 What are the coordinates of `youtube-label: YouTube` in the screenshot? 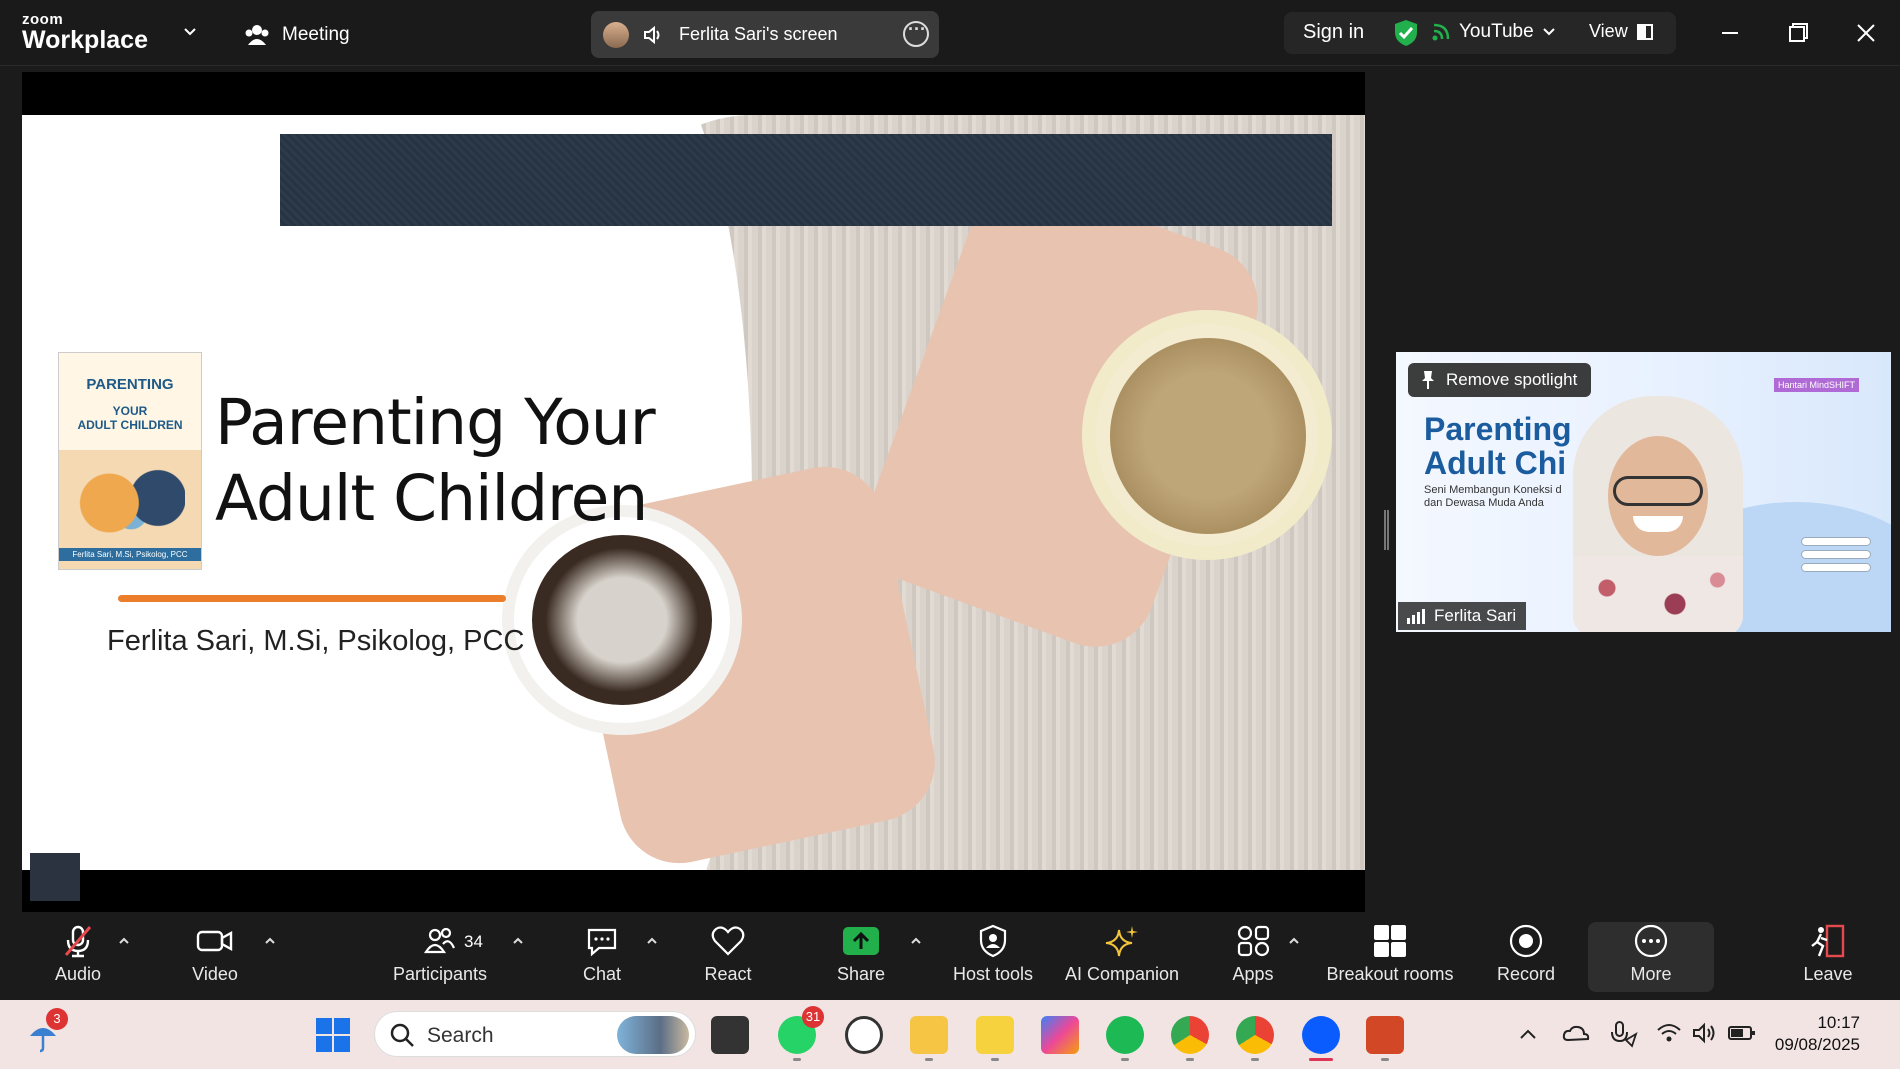 It's located at (1496, 31).